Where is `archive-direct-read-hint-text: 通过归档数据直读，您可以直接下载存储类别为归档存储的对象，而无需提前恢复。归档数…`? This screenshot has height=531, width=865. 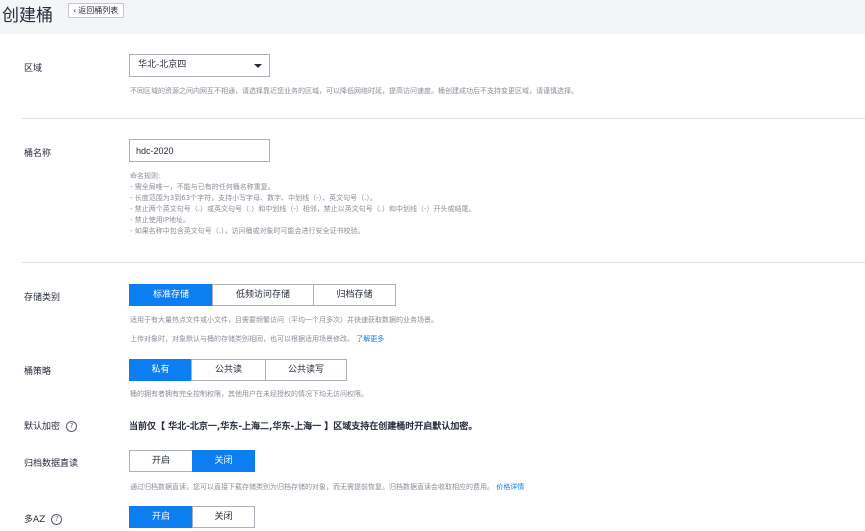
archive-direct-read-hint-text: 通过归档数据直读，您可以直接下载存储类别为归档存储的对象，而无需提前恢复。归档数… is located at coordinates (312, 487).